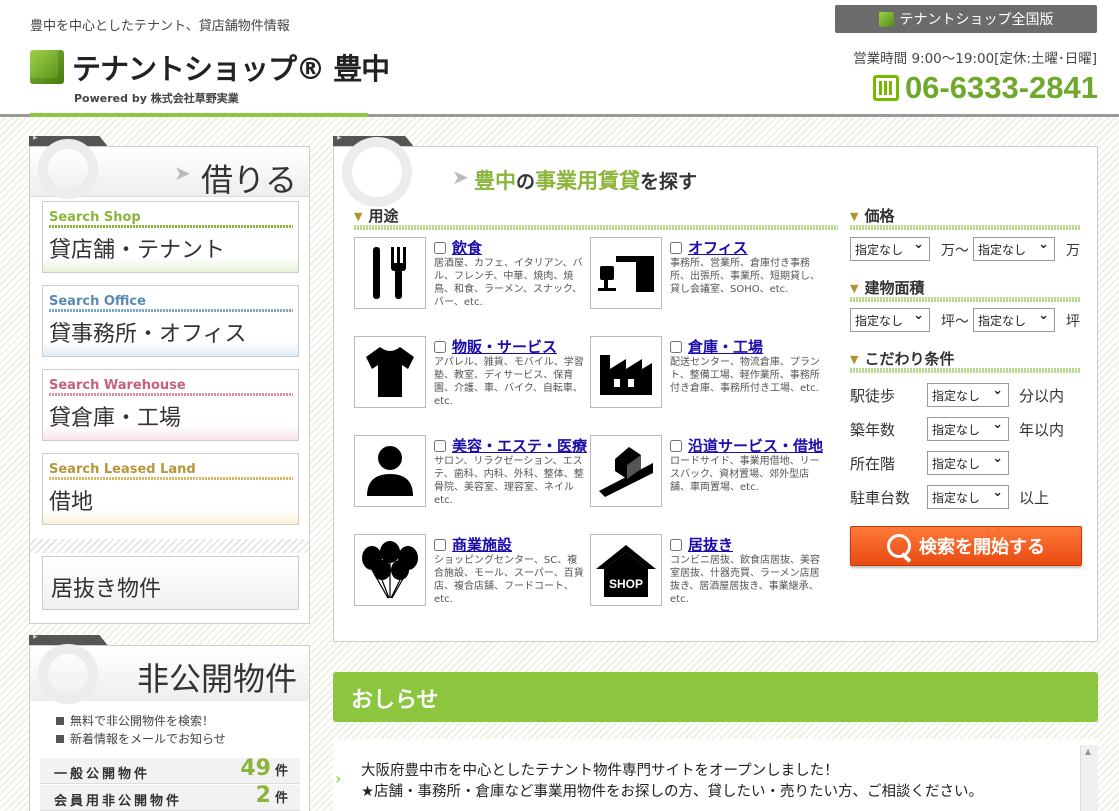  What do you see at coordinates (1073, 251) in the screenshot?
I see `price-to-unit: 万` at bounding box center [1073, 251].